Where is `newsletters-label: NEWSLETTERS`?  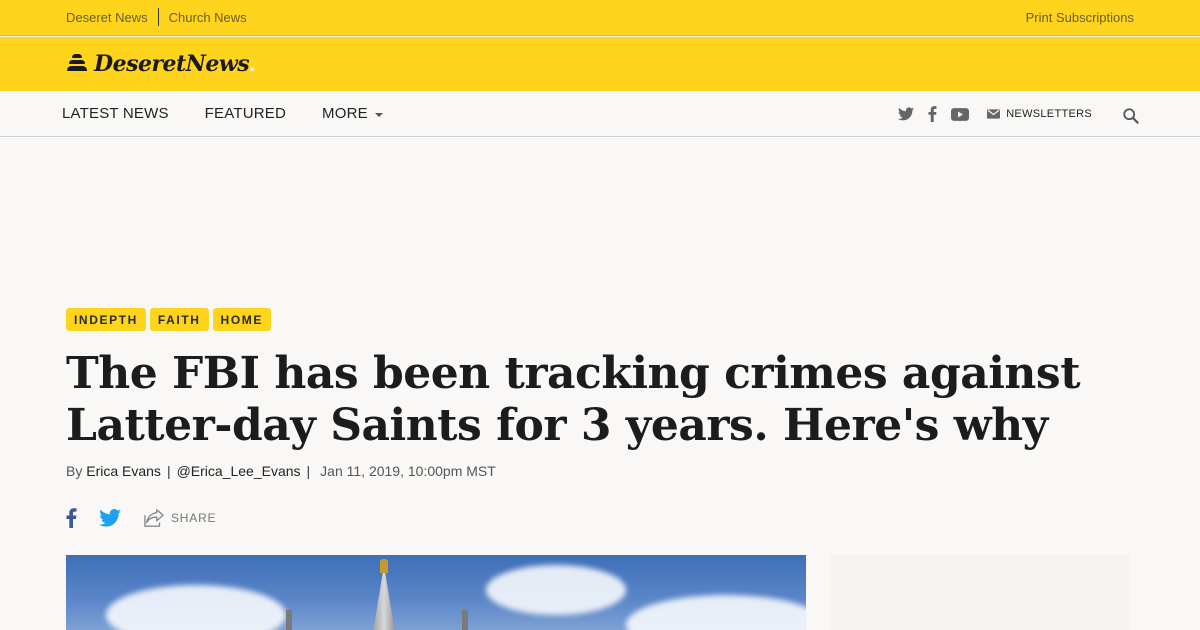 newsletters-label: NEWSLETTERS is located at coordinates (1049, 114).